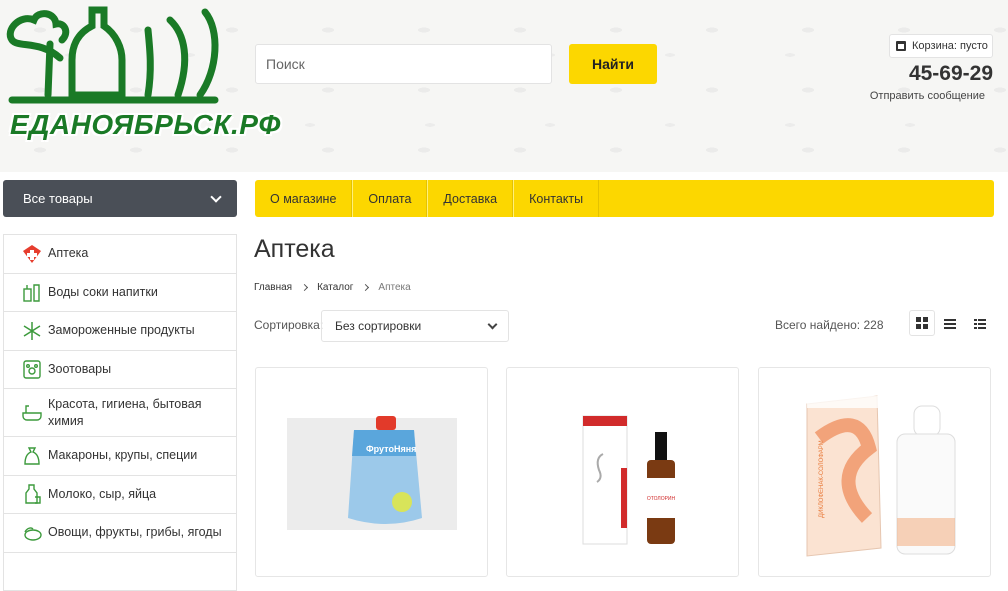  Describe the element at coordinates (120, 254) in the screenshot. I see `category-item-pharmacy: Аптека` at that location.